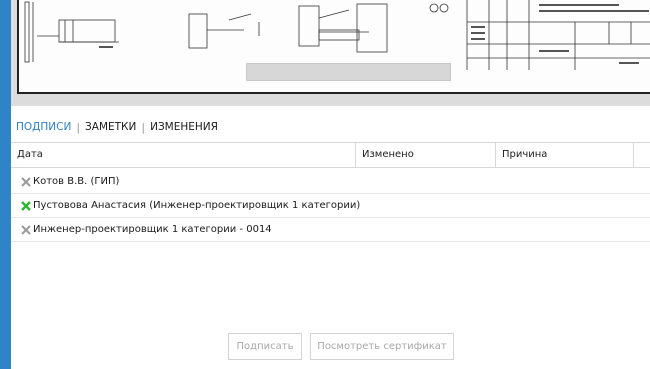 The width and height of the screenshot is (650, 369). What do you see at coordinates (184, 127) in the screenshot?
I see `tab-changes: ИЗМЕНЕНИЯ` at bounding box center [184, 127].